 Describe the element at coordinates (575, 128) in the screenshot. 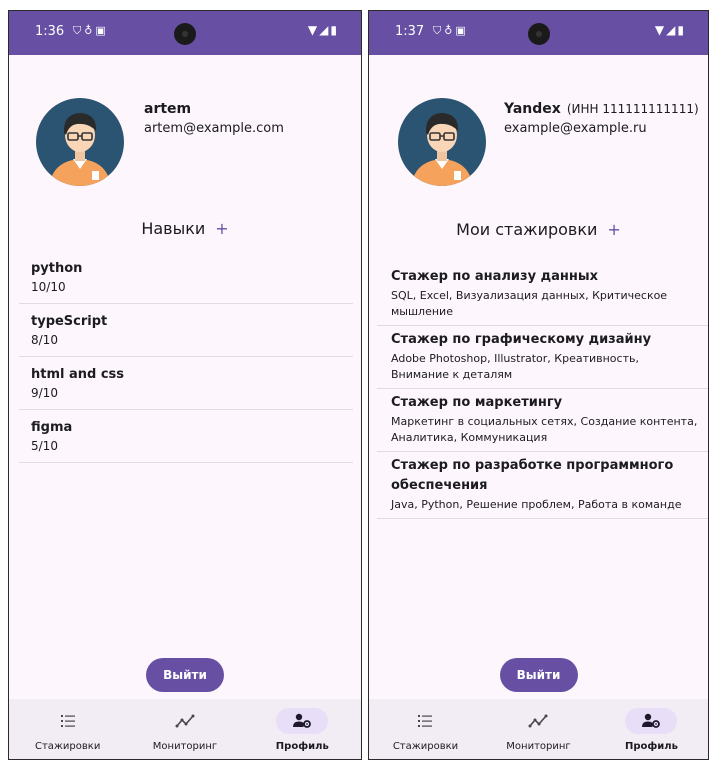

I see `profile-email: example@example.ru` at that location.